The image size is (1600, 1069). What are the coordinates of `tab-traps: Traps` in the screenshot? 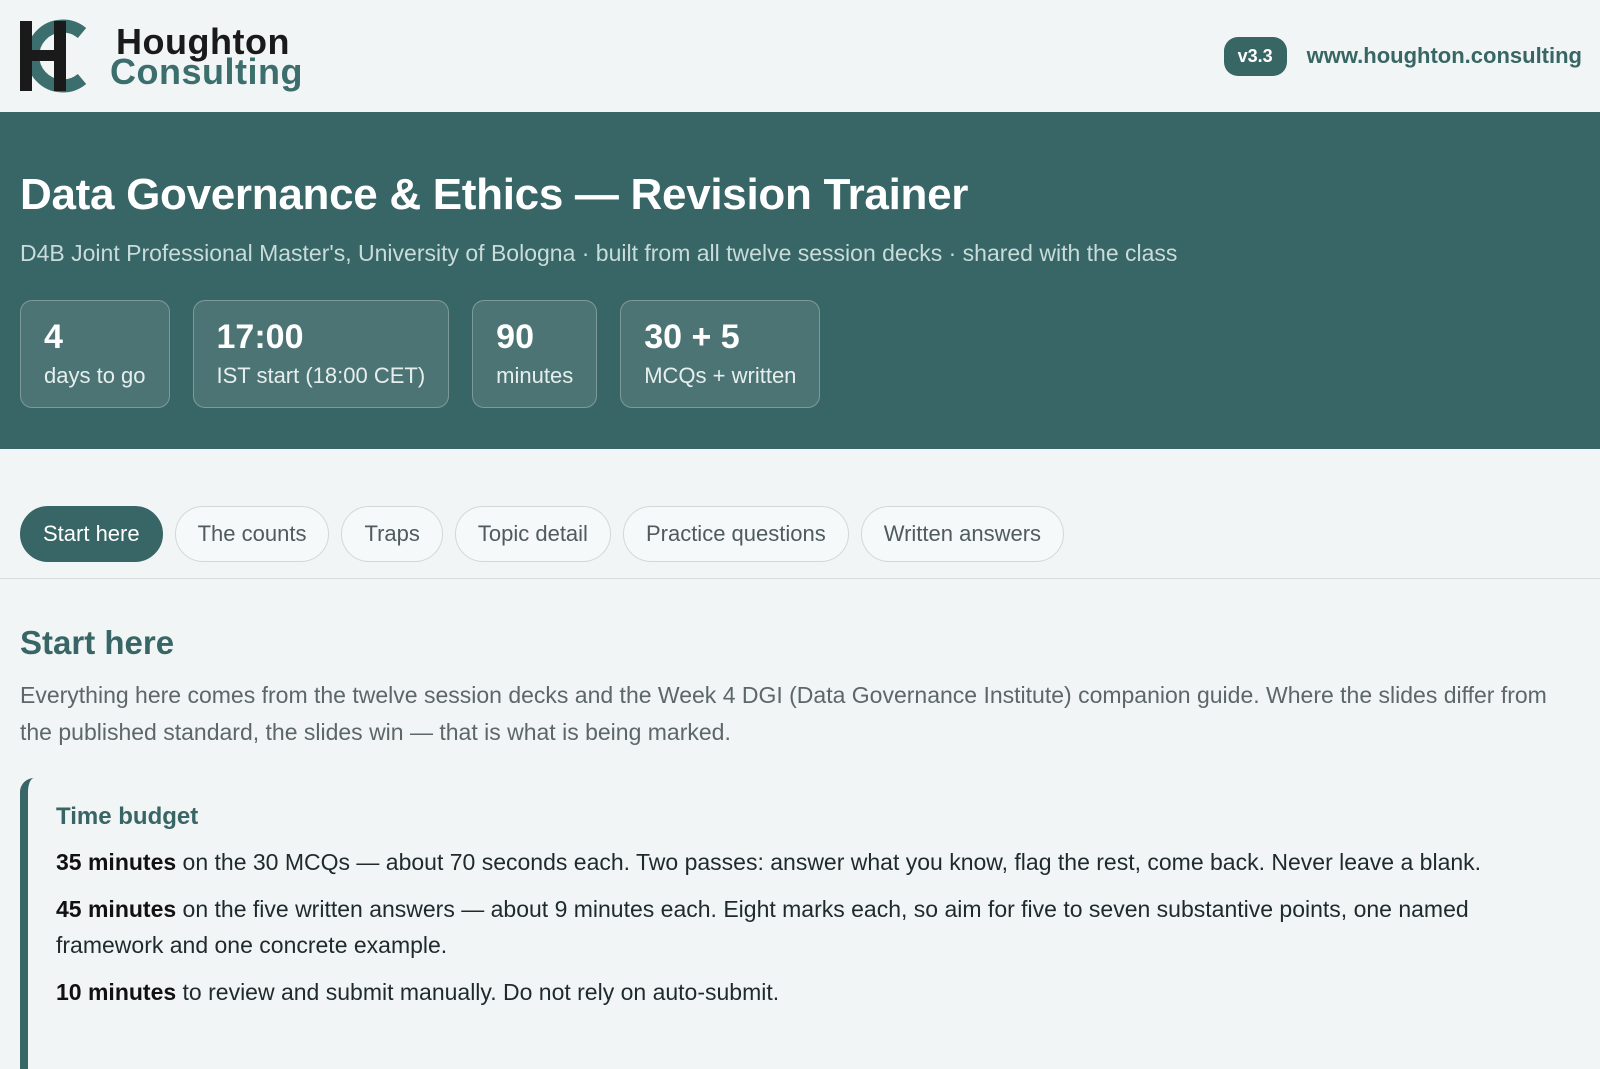 It's located at (392, 534).